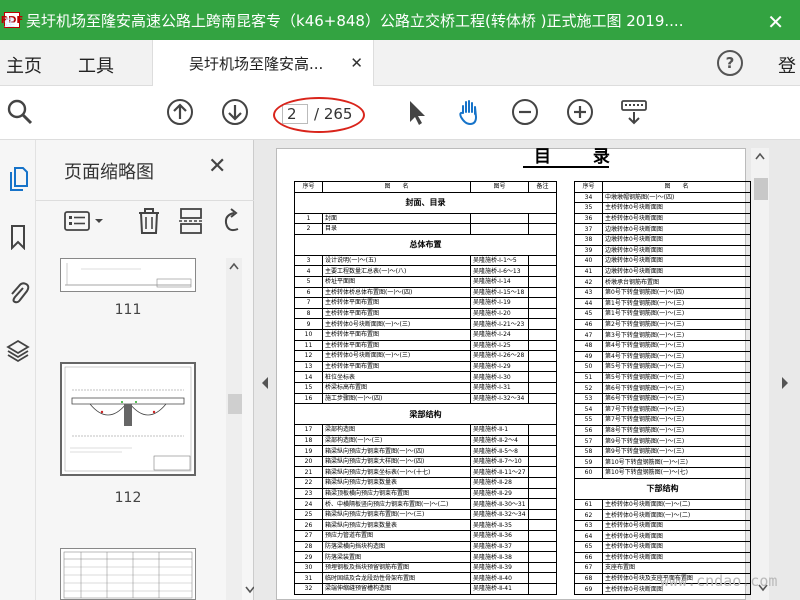 The width and height of the screenshot is (800, 600). Describe the element at coordinates (499, 281) in the screenshot. I see `toc-cell-code: 吴隆施桥-Ⅰ-14` at that location.